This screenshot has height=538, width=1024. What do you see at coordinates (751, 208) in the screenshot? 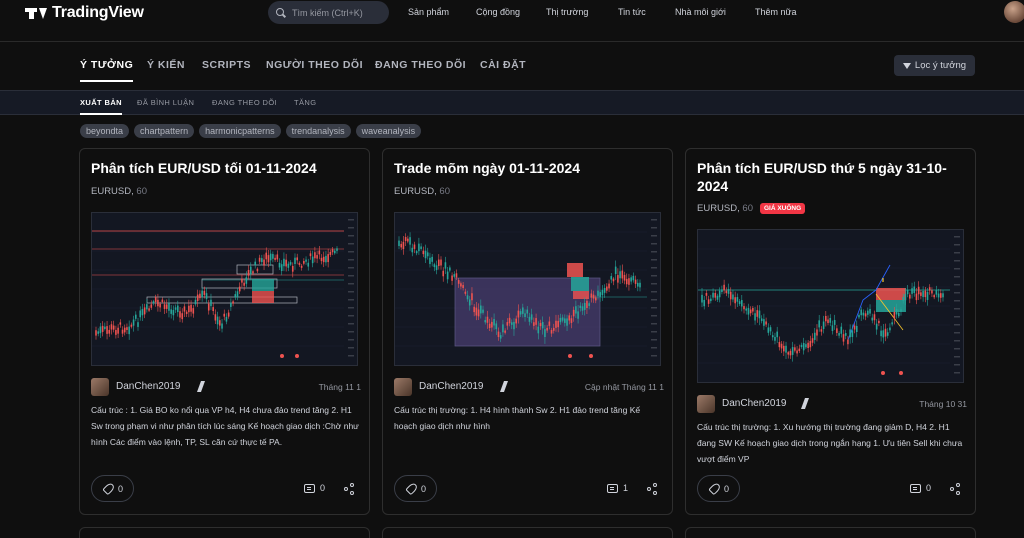
I see `idea-symbol: EURUSD, 60 GIÁ XUỐNG` at bounding box center [751, 208].